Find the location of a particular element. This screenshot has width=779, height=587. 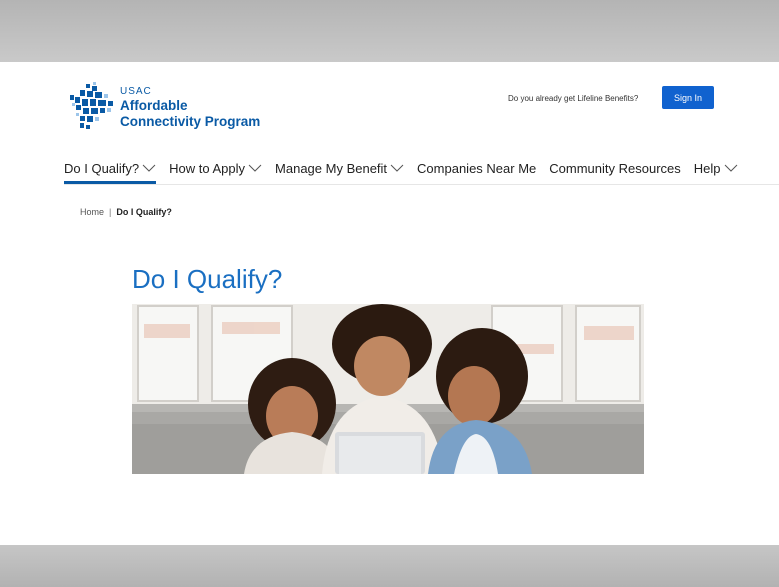

breadcrumb-current: Do I Qualify? is located at coordinates (144, 212).